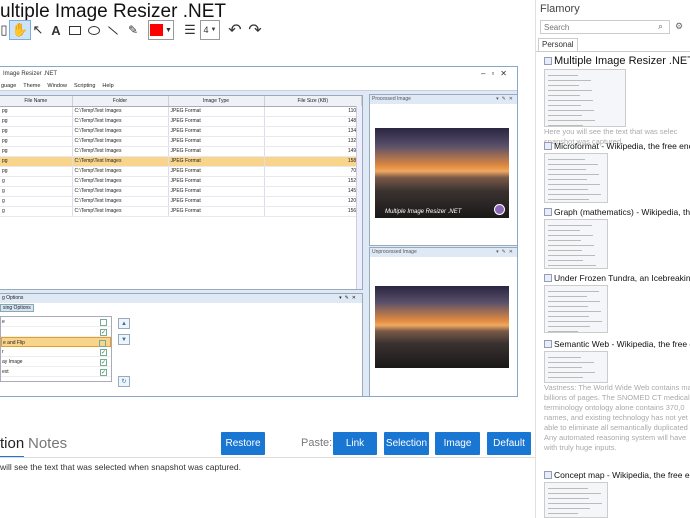 The width and height of the screenshot is (690, 518). What do you see at coordinates (181, 111) in the screenshot?
I see `table-row: pg C:\Temp\Test Images JPEG Format 1104` at bounding box center [181, 111].